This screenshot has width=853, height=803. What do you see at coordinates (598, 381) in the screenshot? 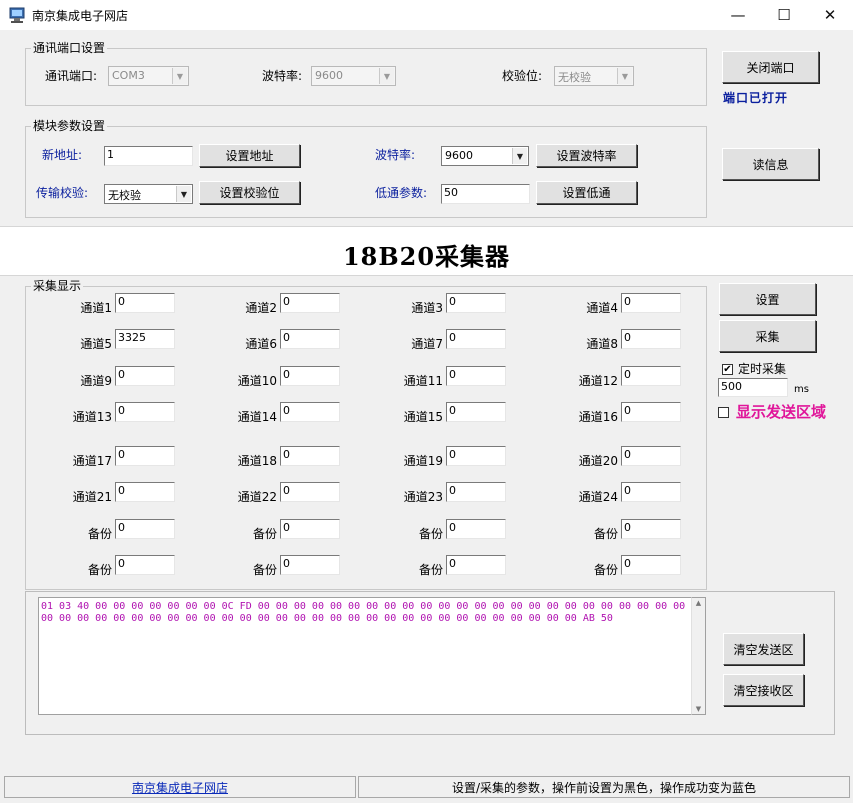
I see `channel-label: 通道12` at bounding box center [598, 381].